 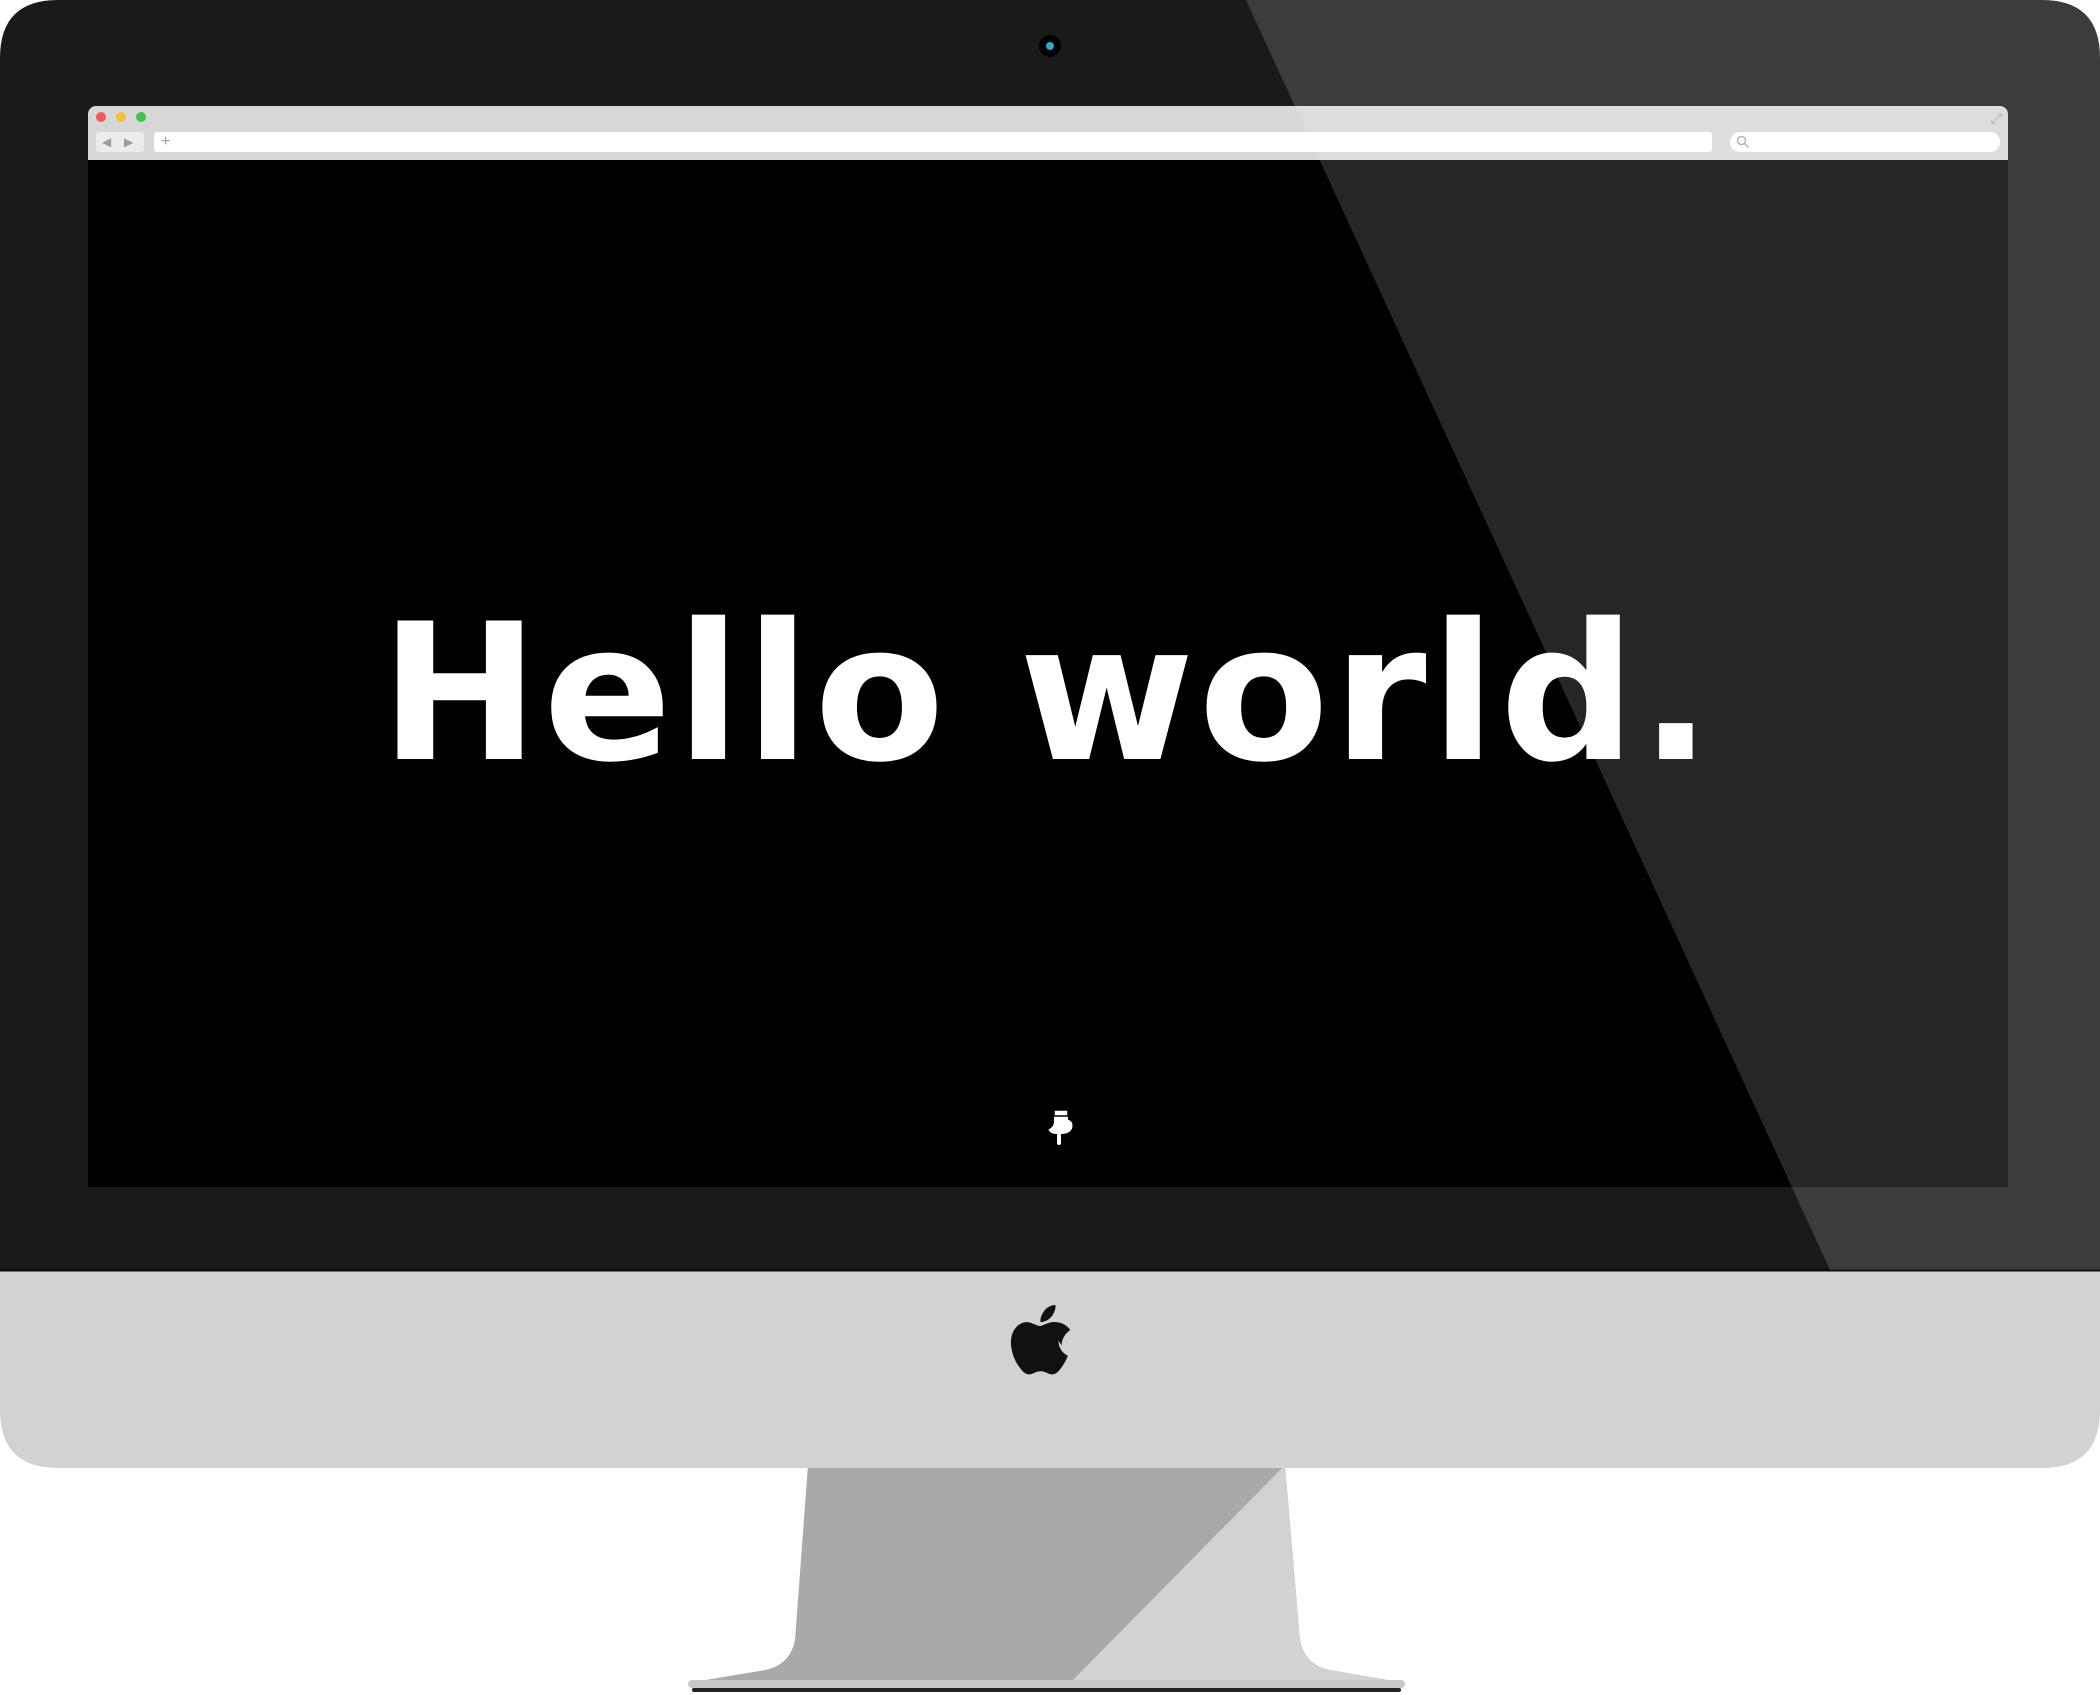 I want to click on address-bar: +, so click(x=933, y=142).